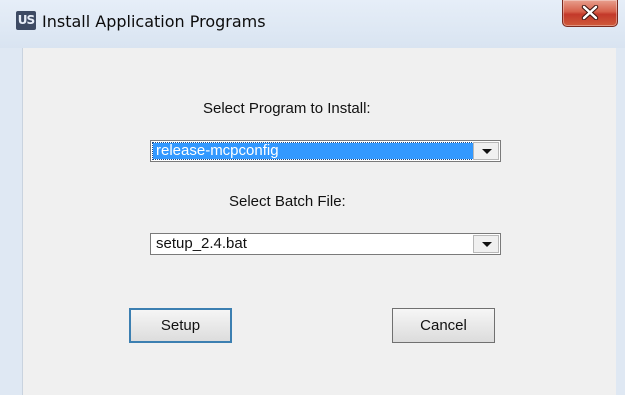 The image size is (625, 395). What do you see at coordinates (287, 108) in the screenshot?
I see `program-label: Select Program to Install:` at bounding box center [287, 108].